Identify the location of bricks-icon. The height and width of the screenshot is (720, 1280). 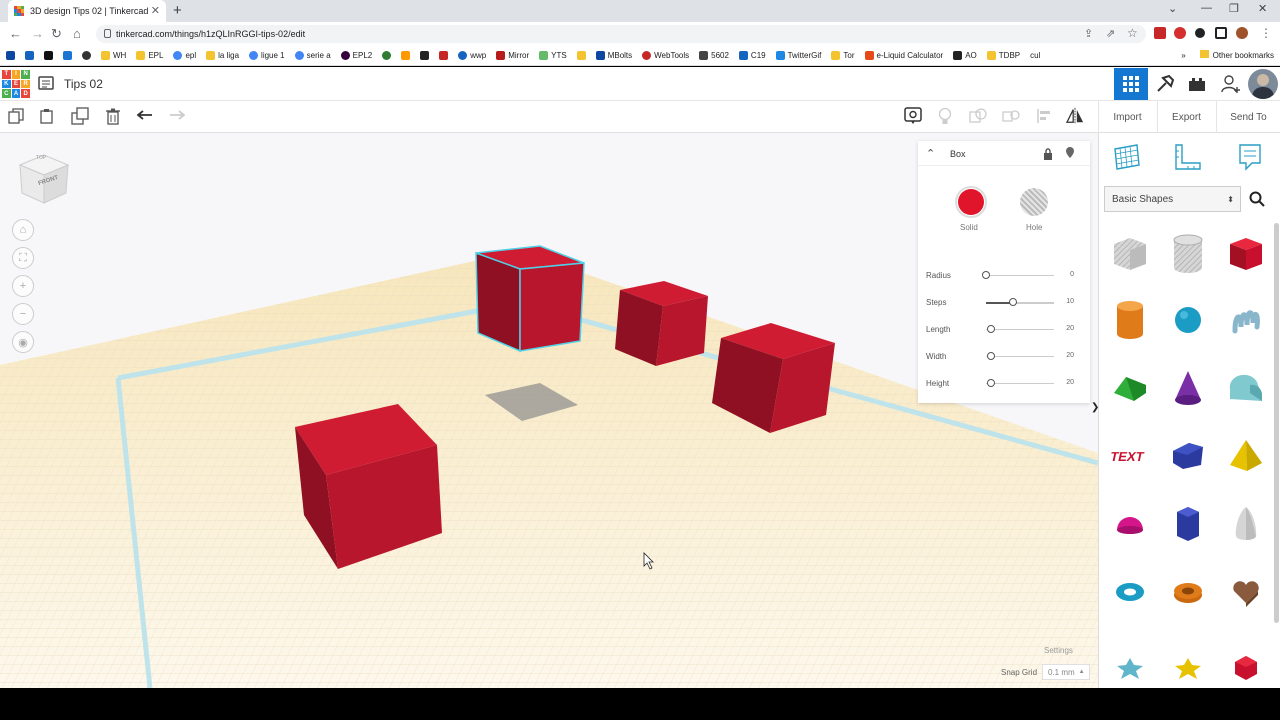
(1197, 84).